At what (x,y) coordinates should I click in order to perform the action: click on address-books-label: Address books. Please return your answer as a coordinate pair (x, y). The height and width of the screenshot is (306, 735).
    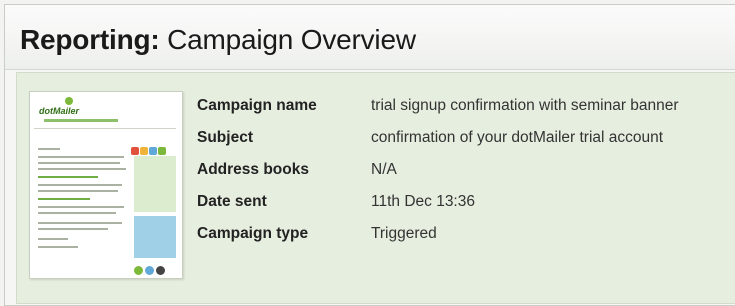
    Looking at the image, I should click on (253, 169).